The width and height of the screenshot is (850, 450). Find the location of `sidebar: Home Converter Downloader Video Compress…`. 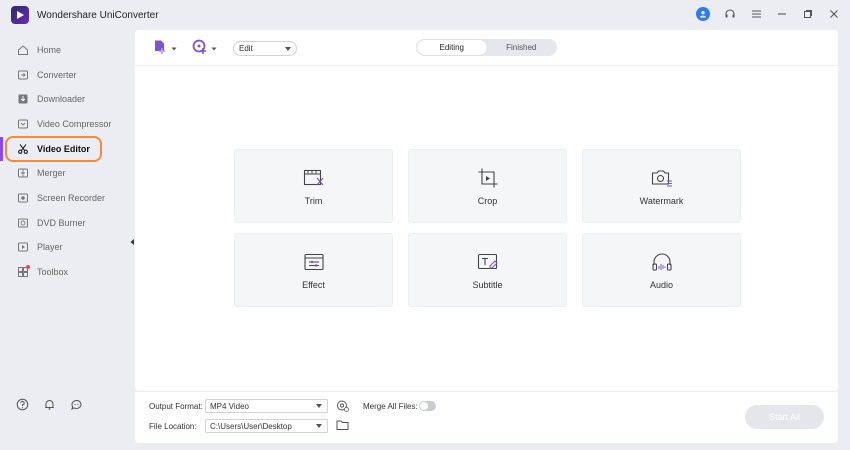

sidebar: Home Converter Downloader Video Compress… is located at coordinates (67, 240).